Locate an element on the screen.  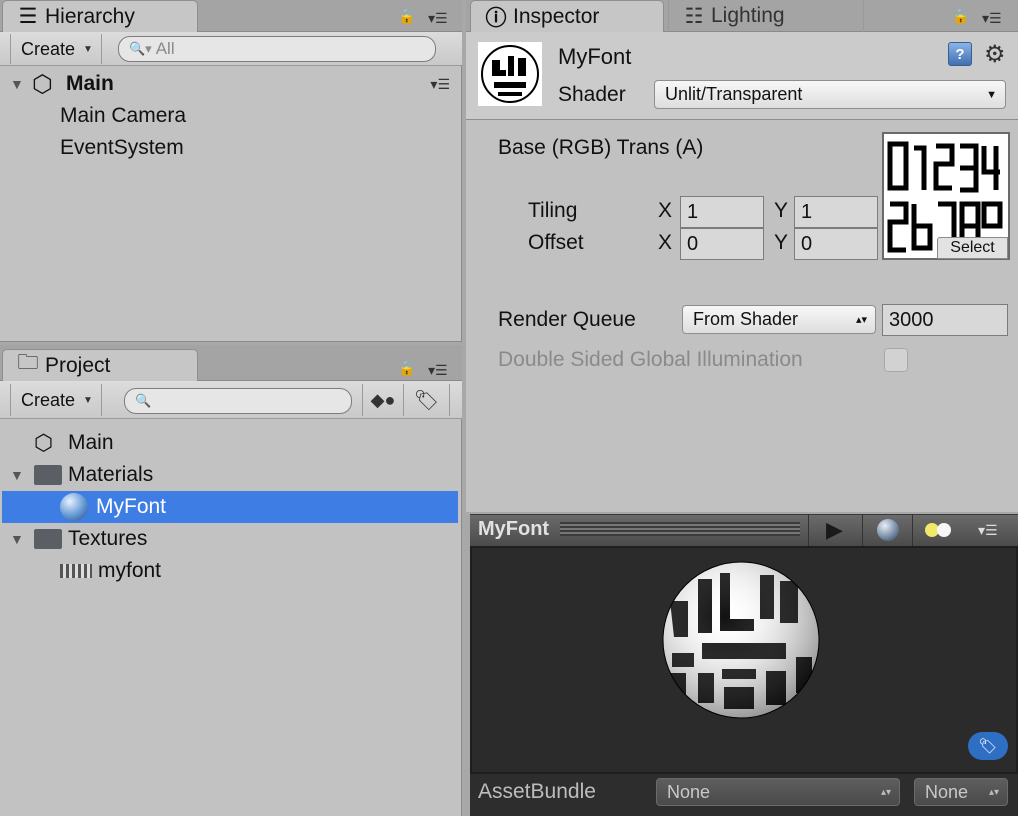
preview-play-button: ▶ is located at coordinates (834, 530).